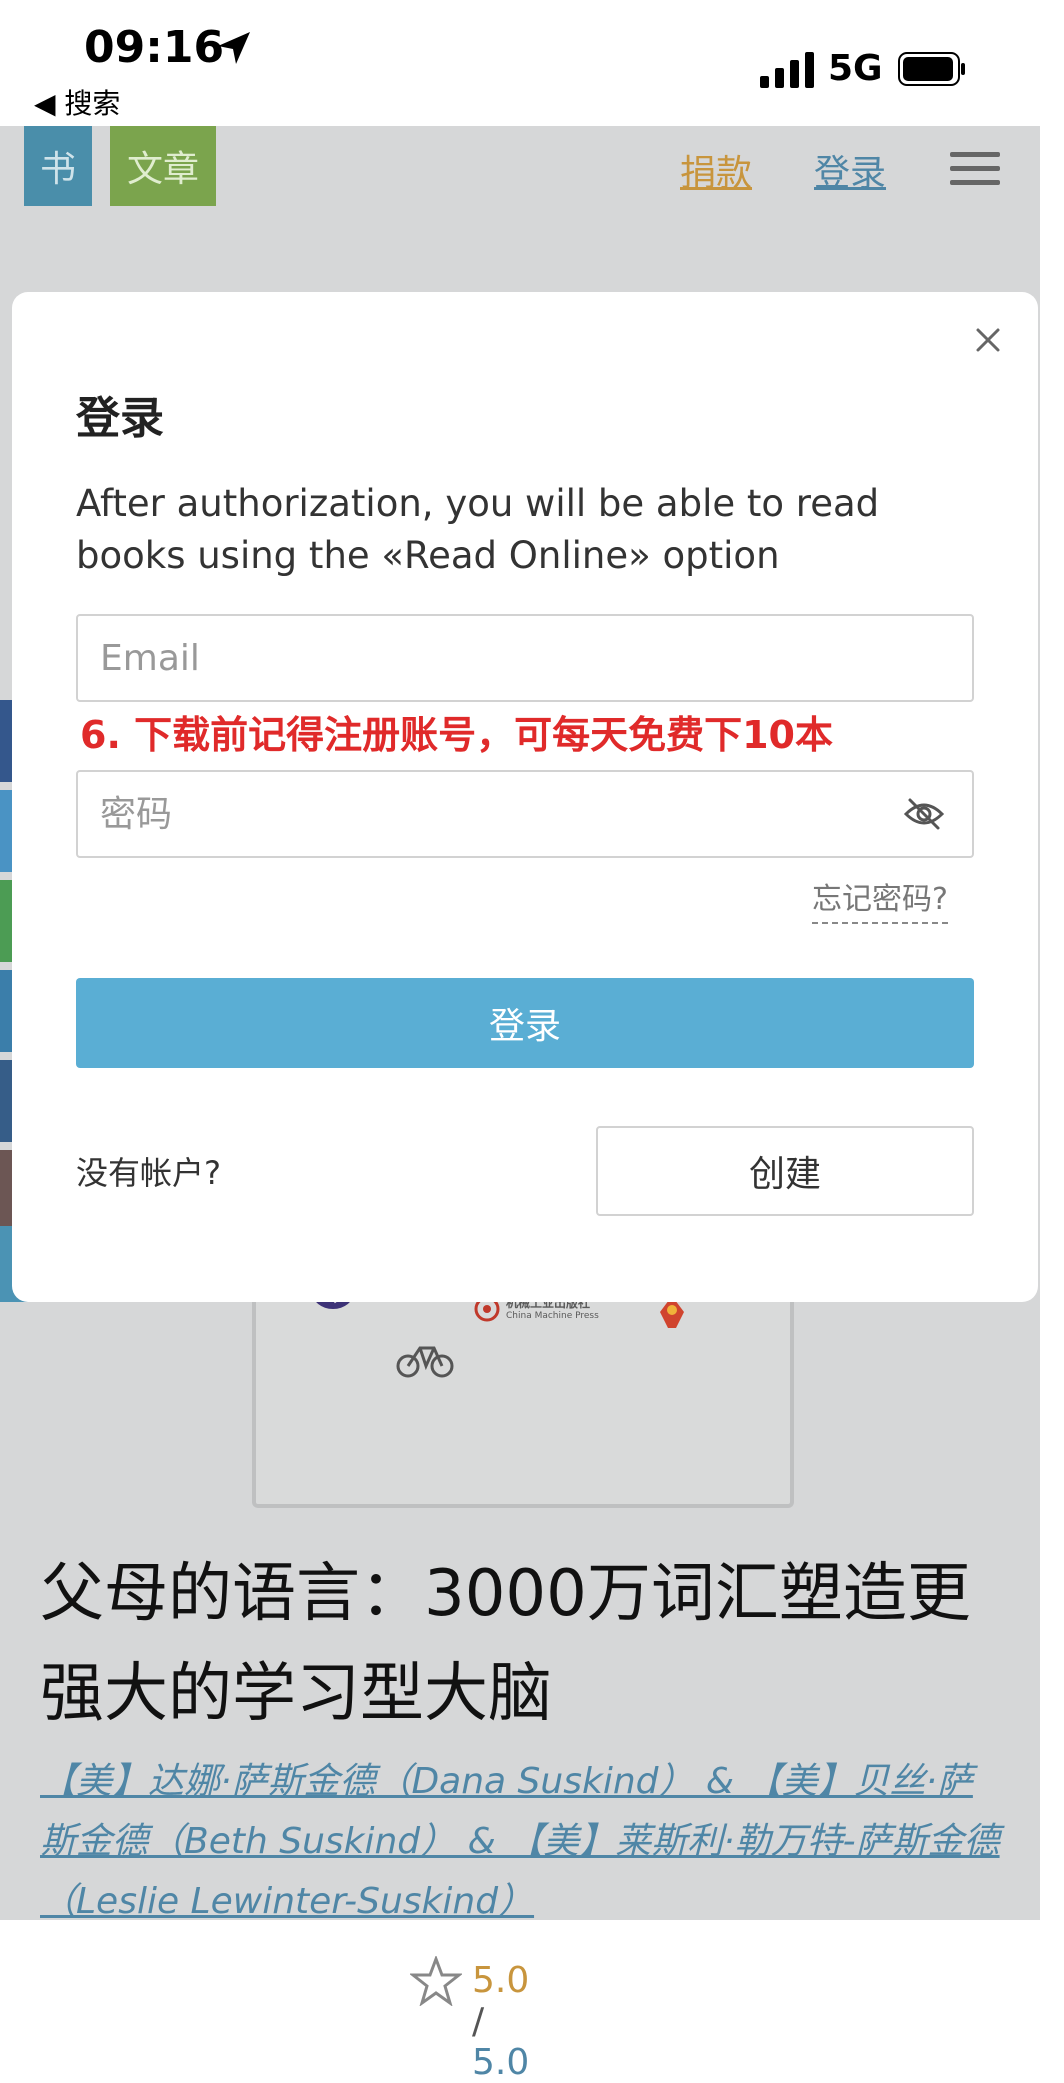 This screenshot has width=1064, height=2083. Describe the element at coordinates (716, 170) in the screenshot. I see `donate-link: 捐款` at that location.